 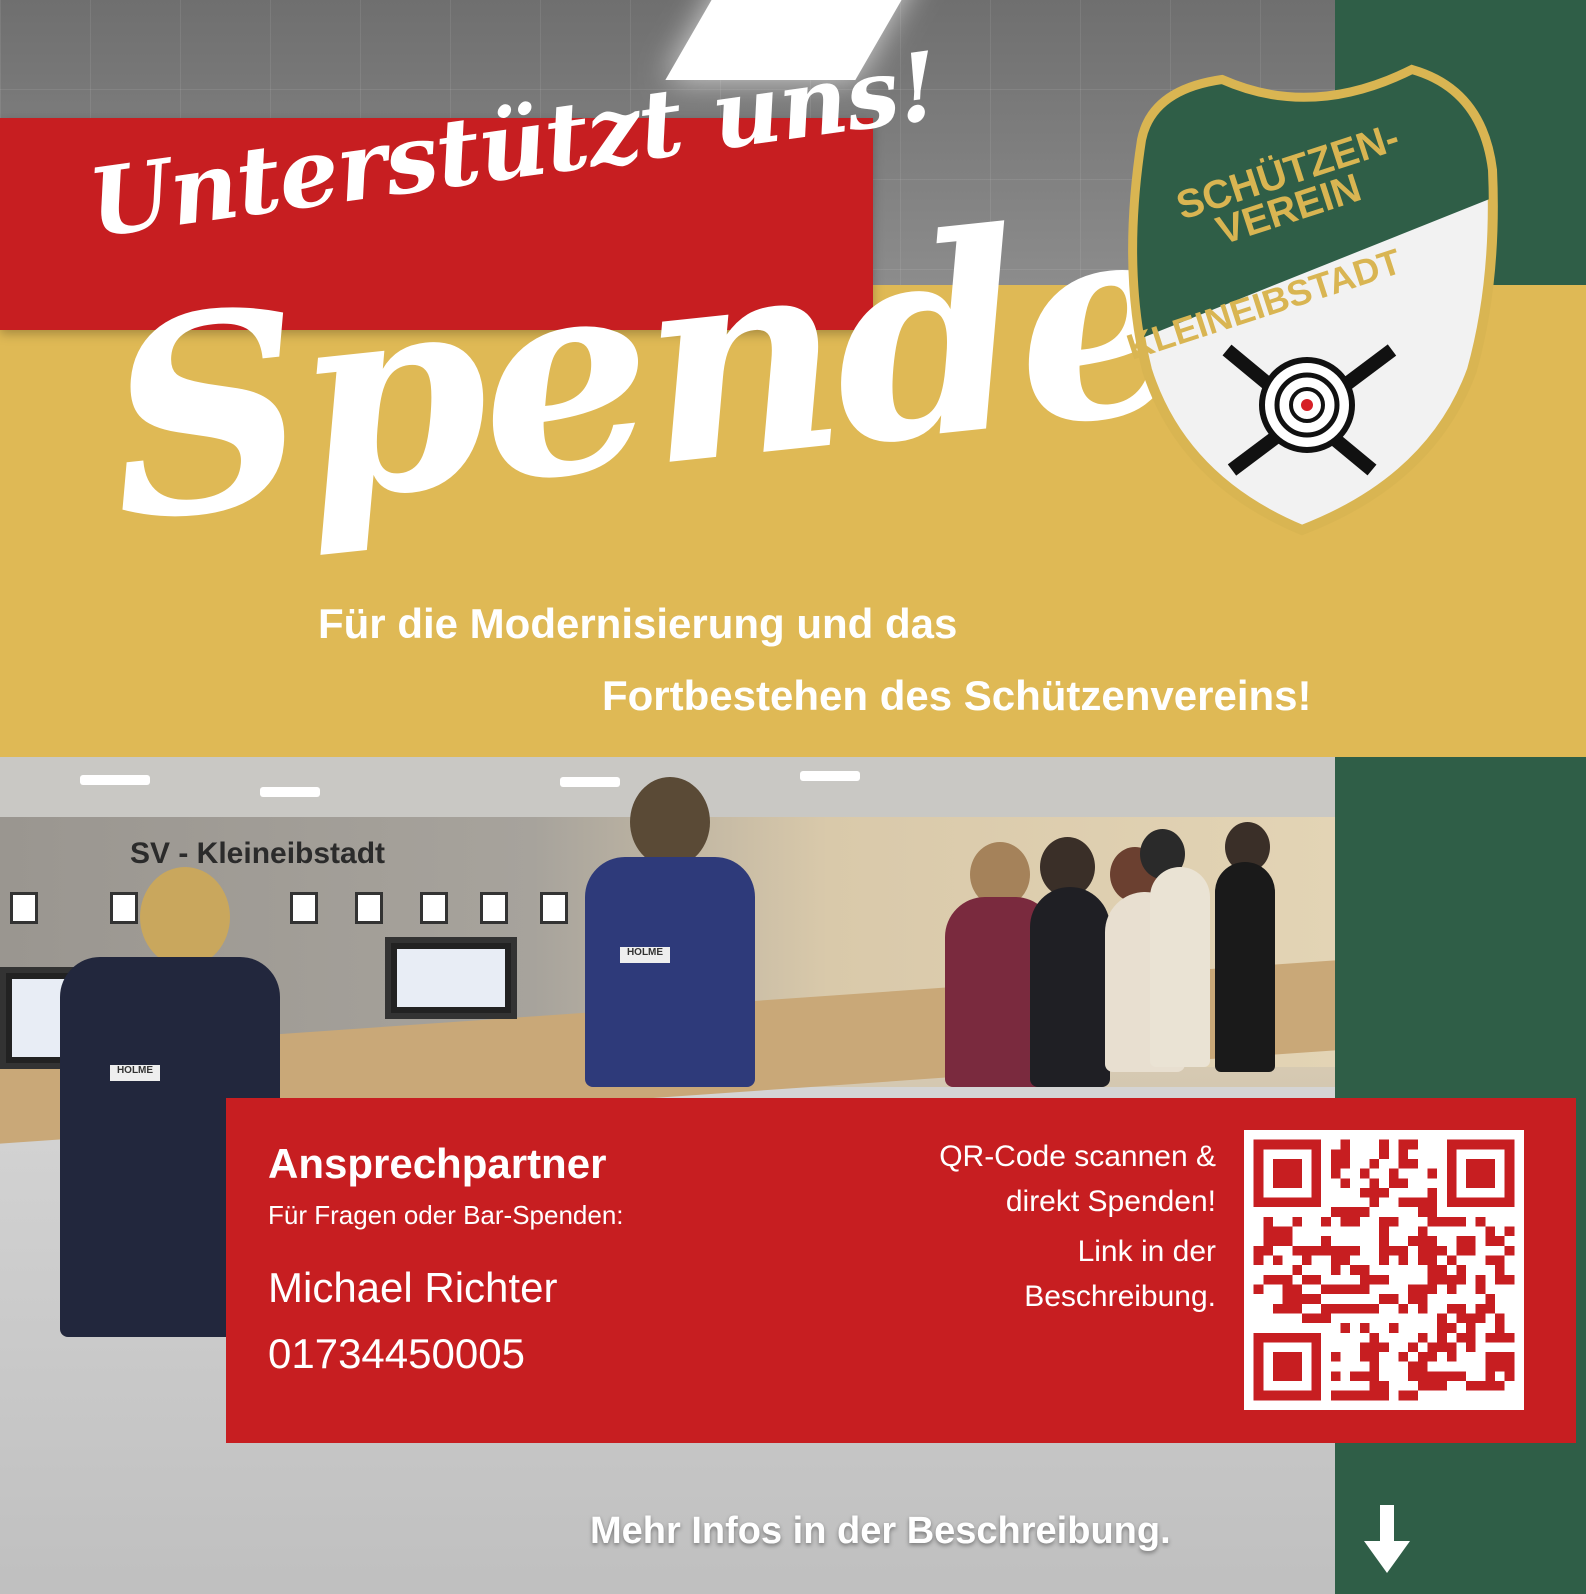 What do you see at coordinates (1146, 1251) in the screenshot?
I see `qr-text-line3: Link in der` at bounding box center [1146, 1251].